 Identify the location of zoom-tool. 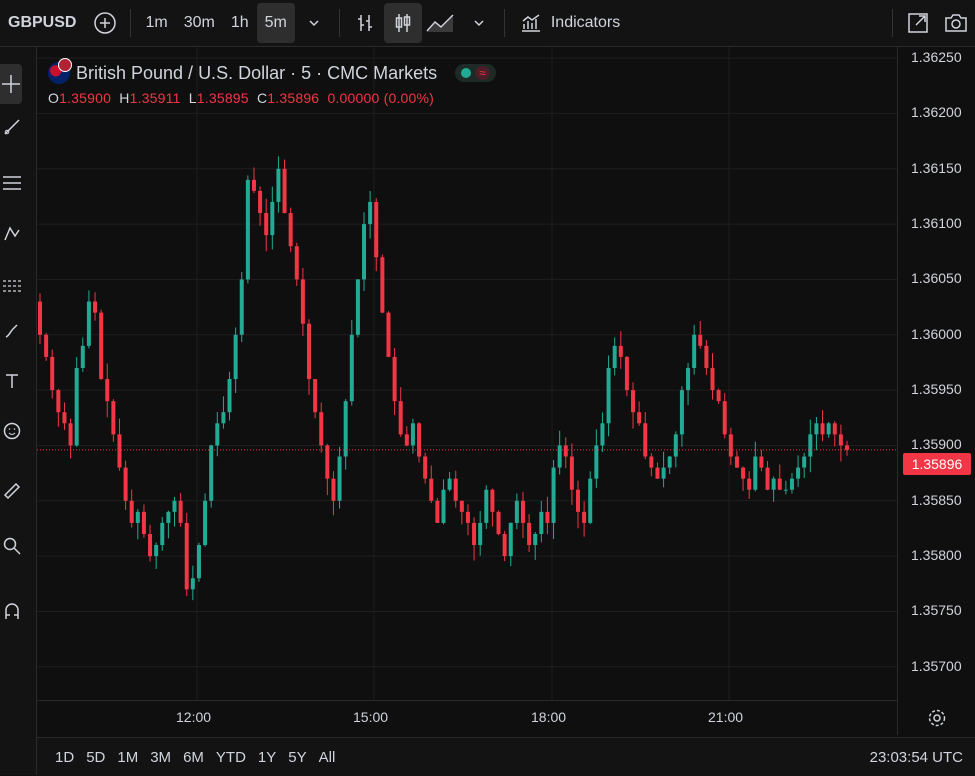
(12, 546).